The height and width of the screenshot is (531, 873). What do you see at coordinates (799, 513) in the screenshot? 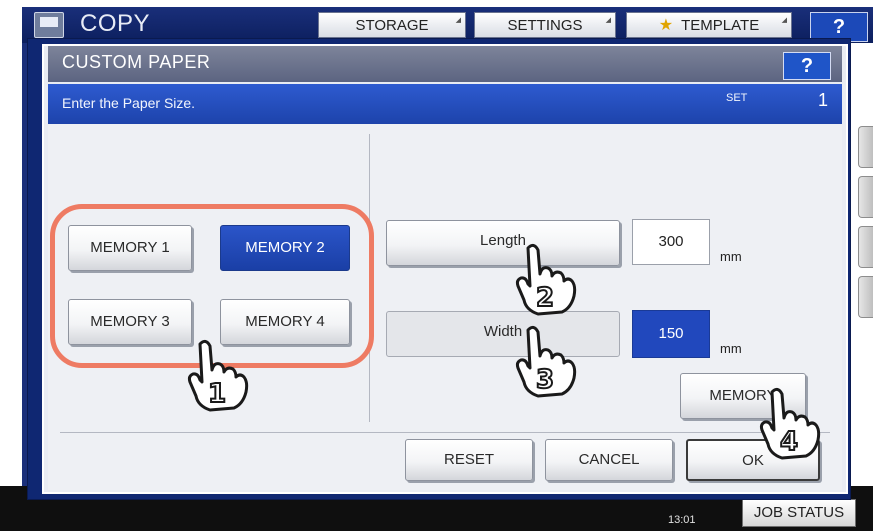
I see `job-status-button: JOB STATUS` at bounding box center [799, 513].